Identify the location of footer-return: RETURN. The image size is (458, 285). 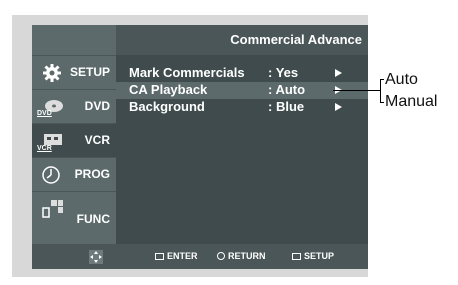
(241, 256).